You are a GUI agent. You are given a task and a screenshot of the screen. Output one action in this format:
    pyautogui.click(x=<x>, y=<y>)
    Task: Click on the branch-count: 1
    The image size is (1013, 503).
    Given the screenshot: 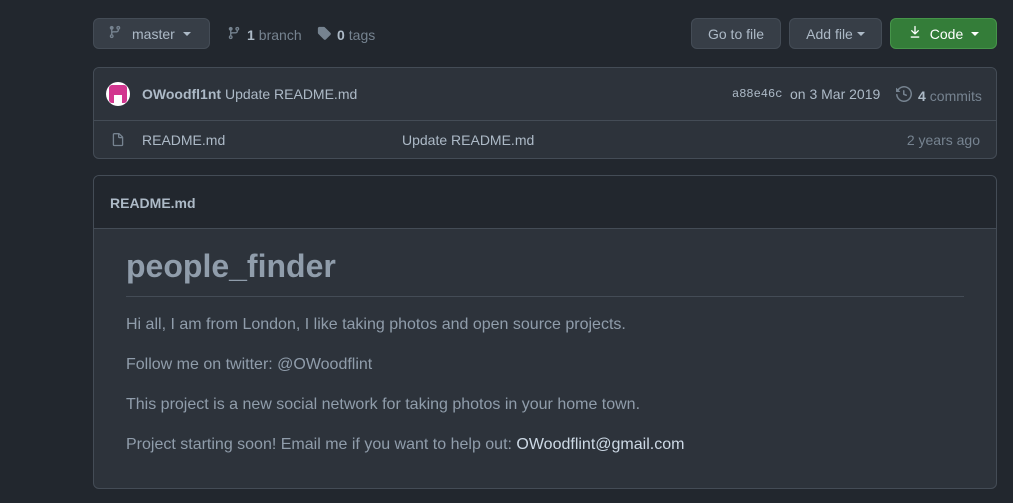 What is the action you would take?
    pyautogui.click(x=251, y=34)
    